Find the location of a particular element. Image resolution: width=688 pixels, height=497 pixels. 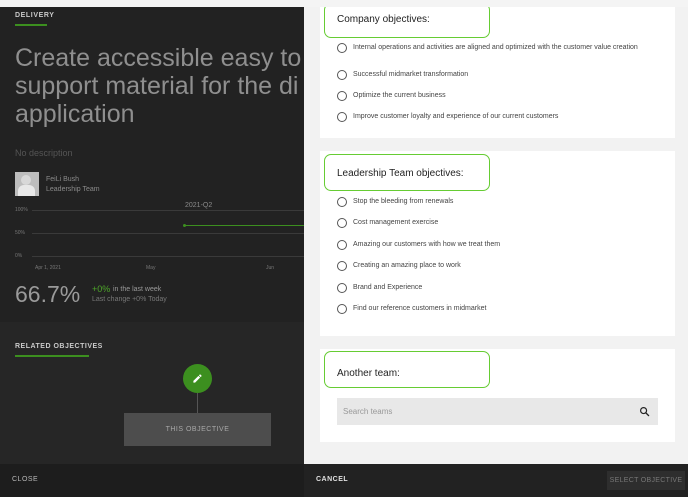

bottom-bar: CLOSE is located at coordinates (152, 480).